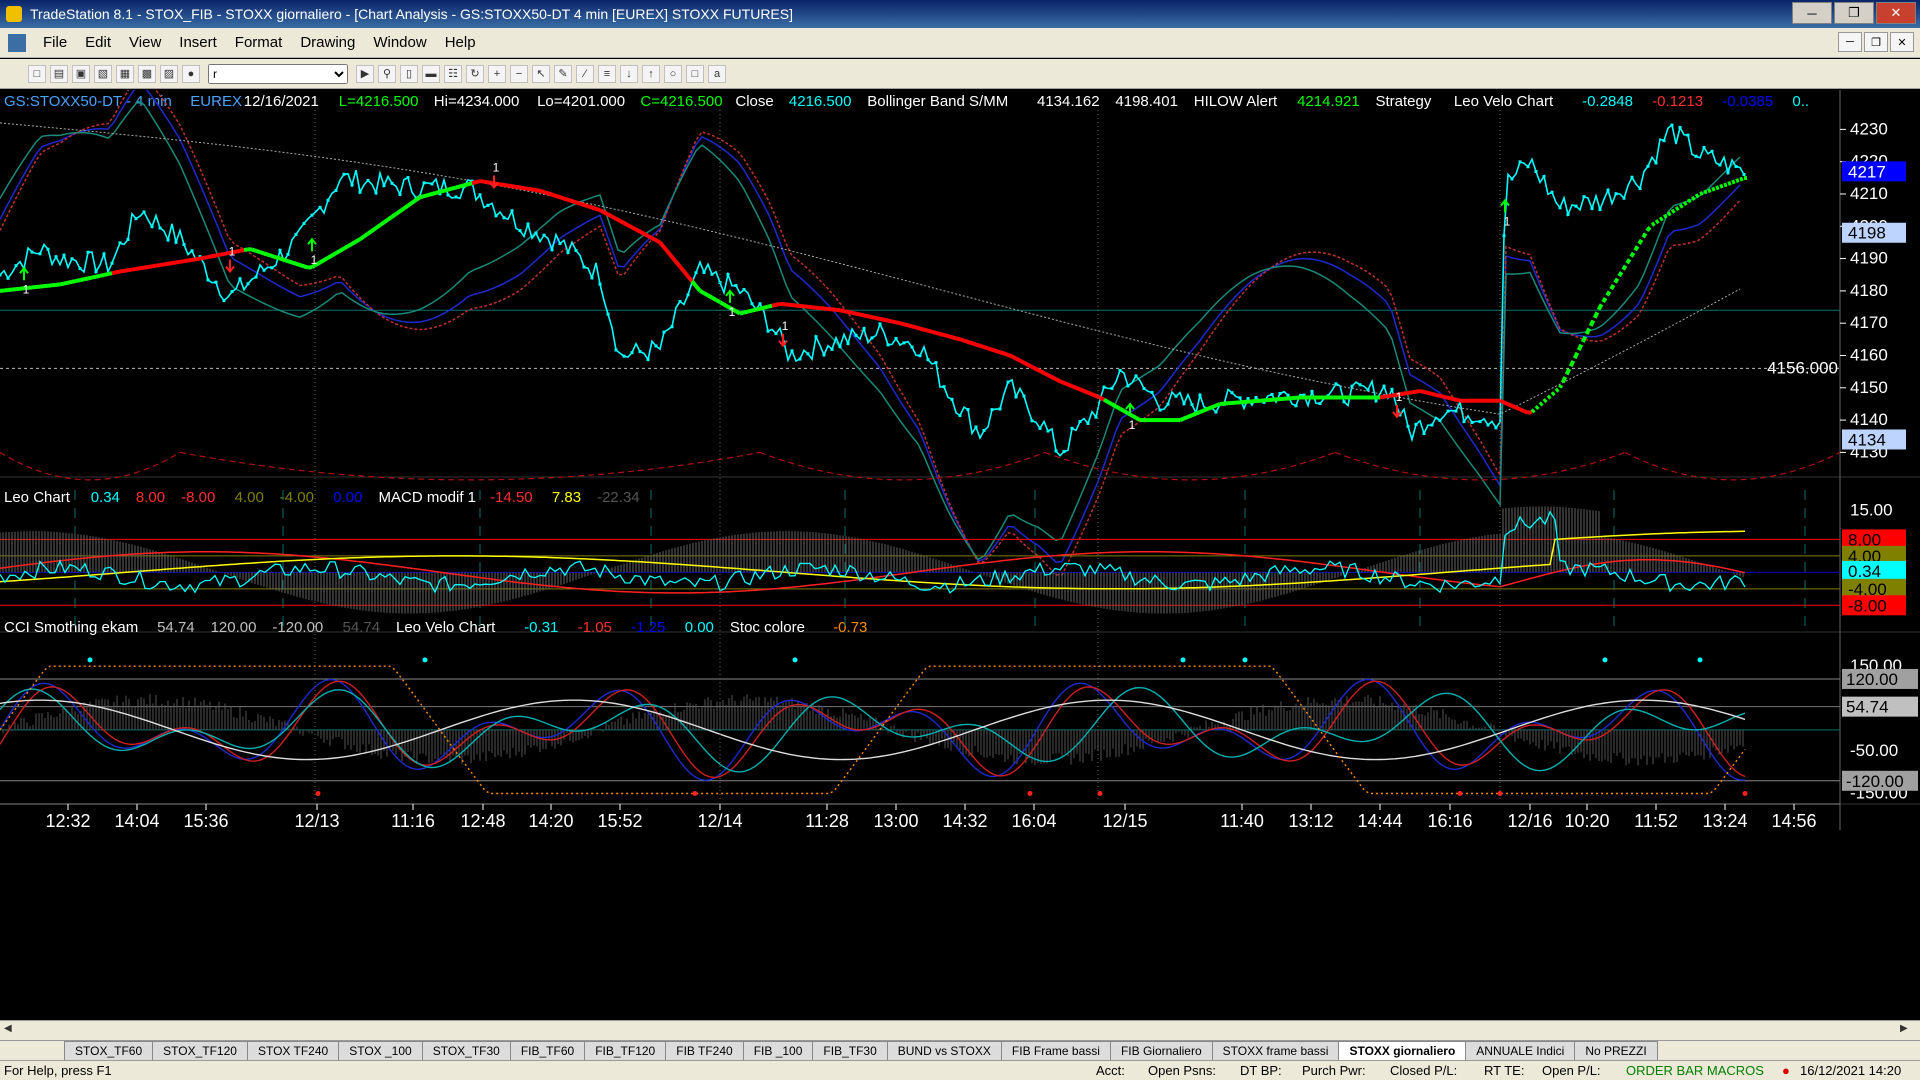 Image resolution: width=1920 pixels, height=1080 pixels. What do you see at coordinates (293, 1050) in the screenshot?
I see `workspace-tab: STOX TF240` at bounding box center [293, 1050].